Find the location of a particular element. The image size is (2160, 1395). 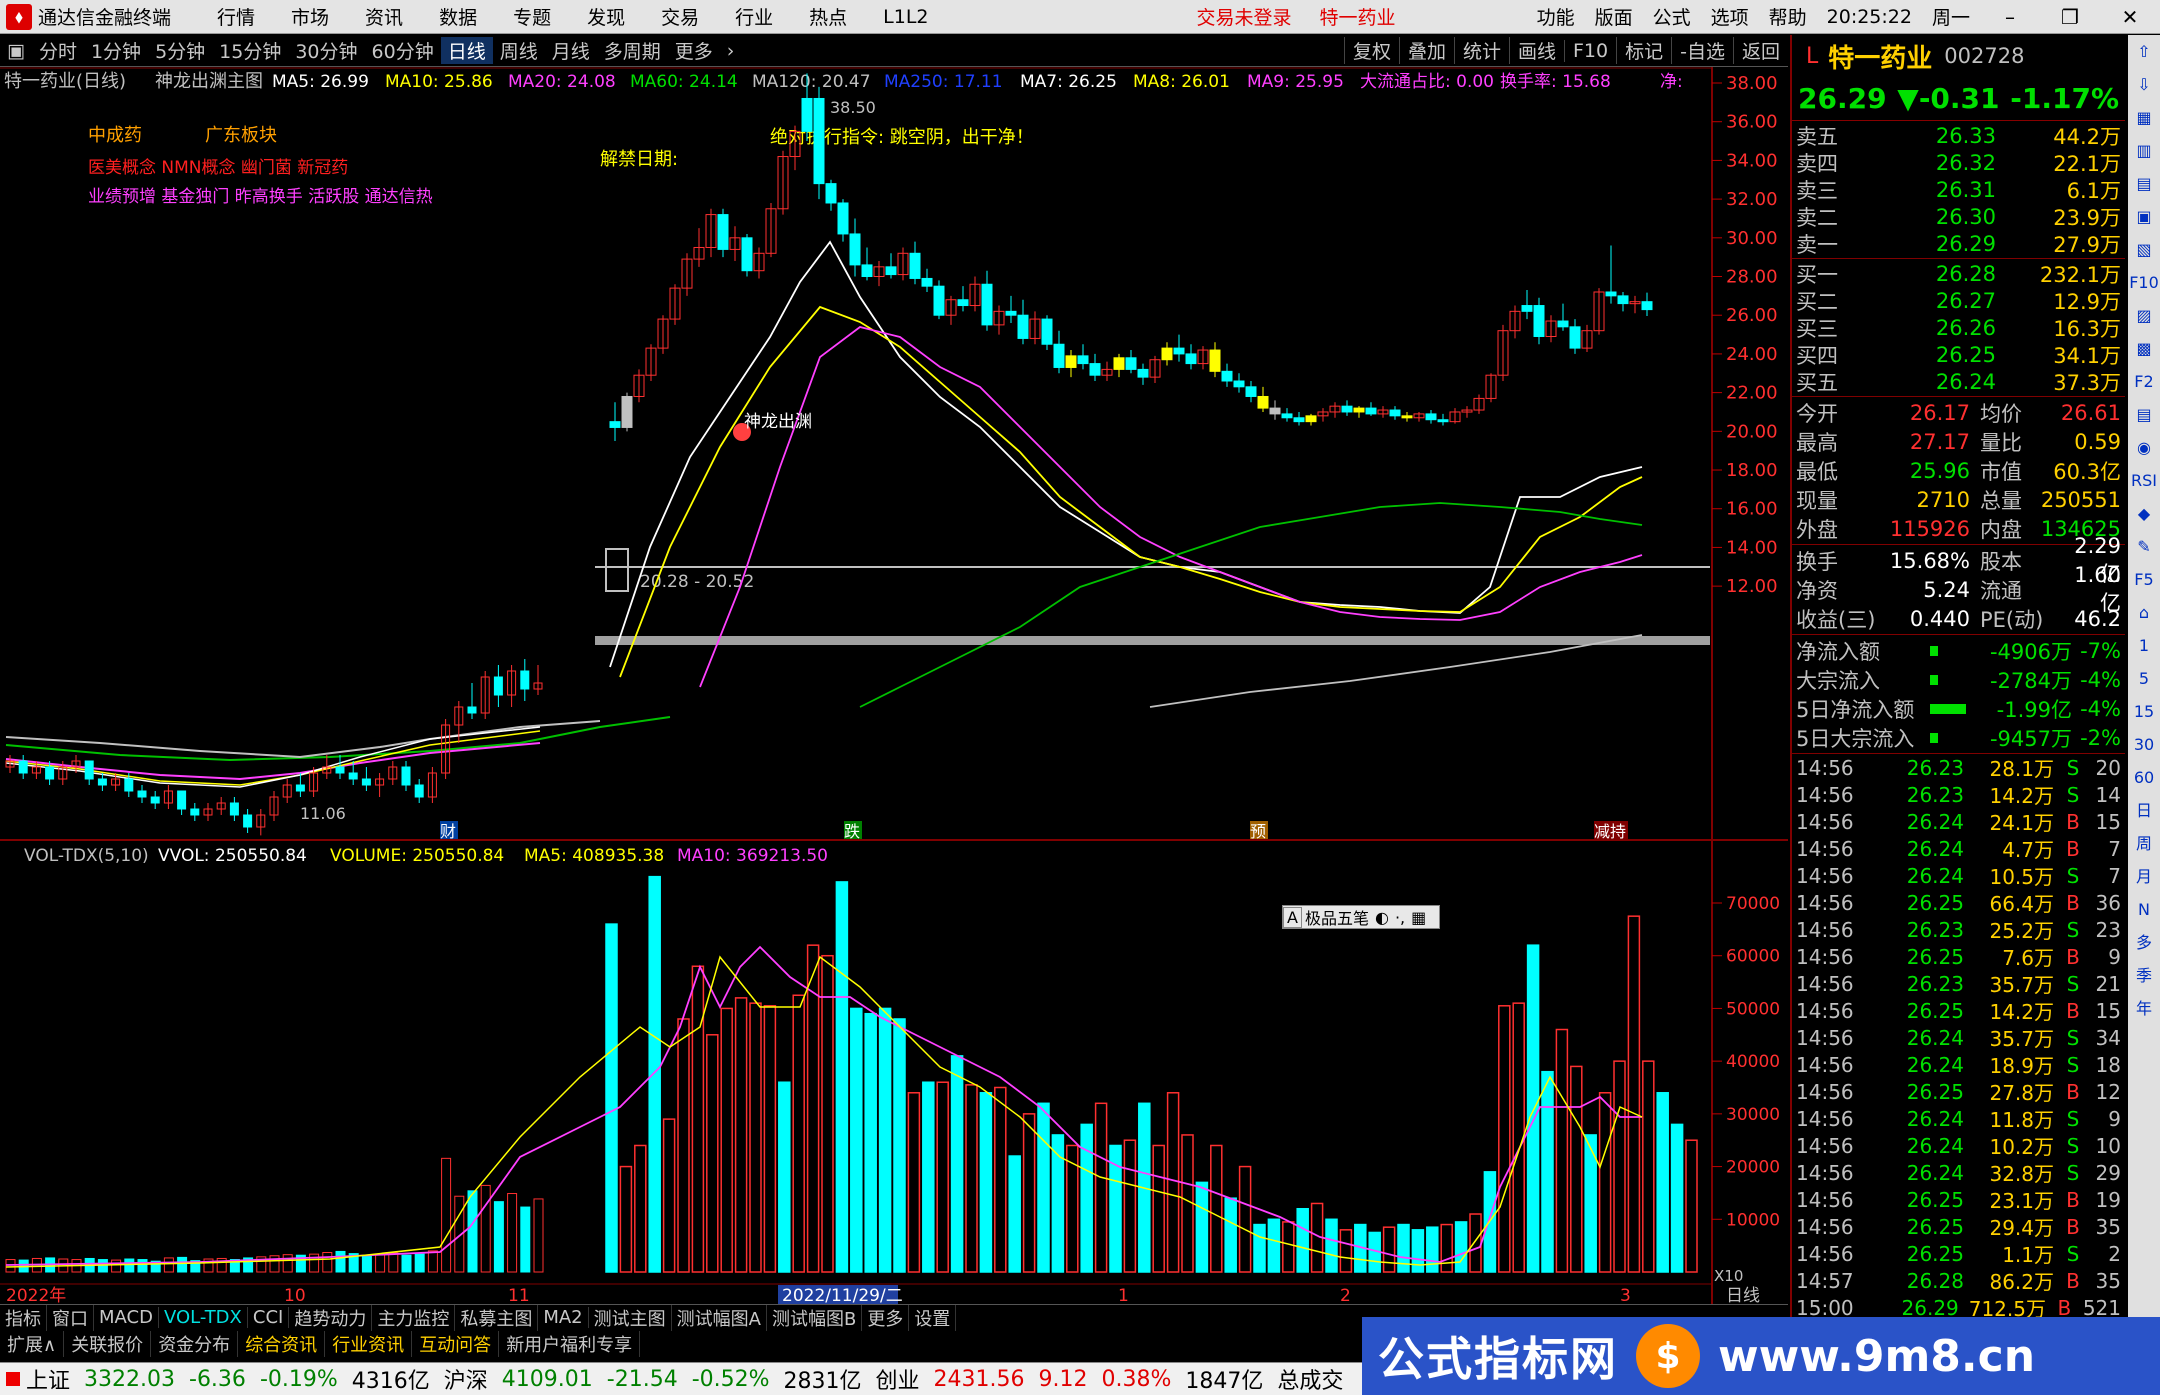

ime-toolbar: A 极品五笔 ◐ ·, ▦ is located at coordinates (1361, 917).